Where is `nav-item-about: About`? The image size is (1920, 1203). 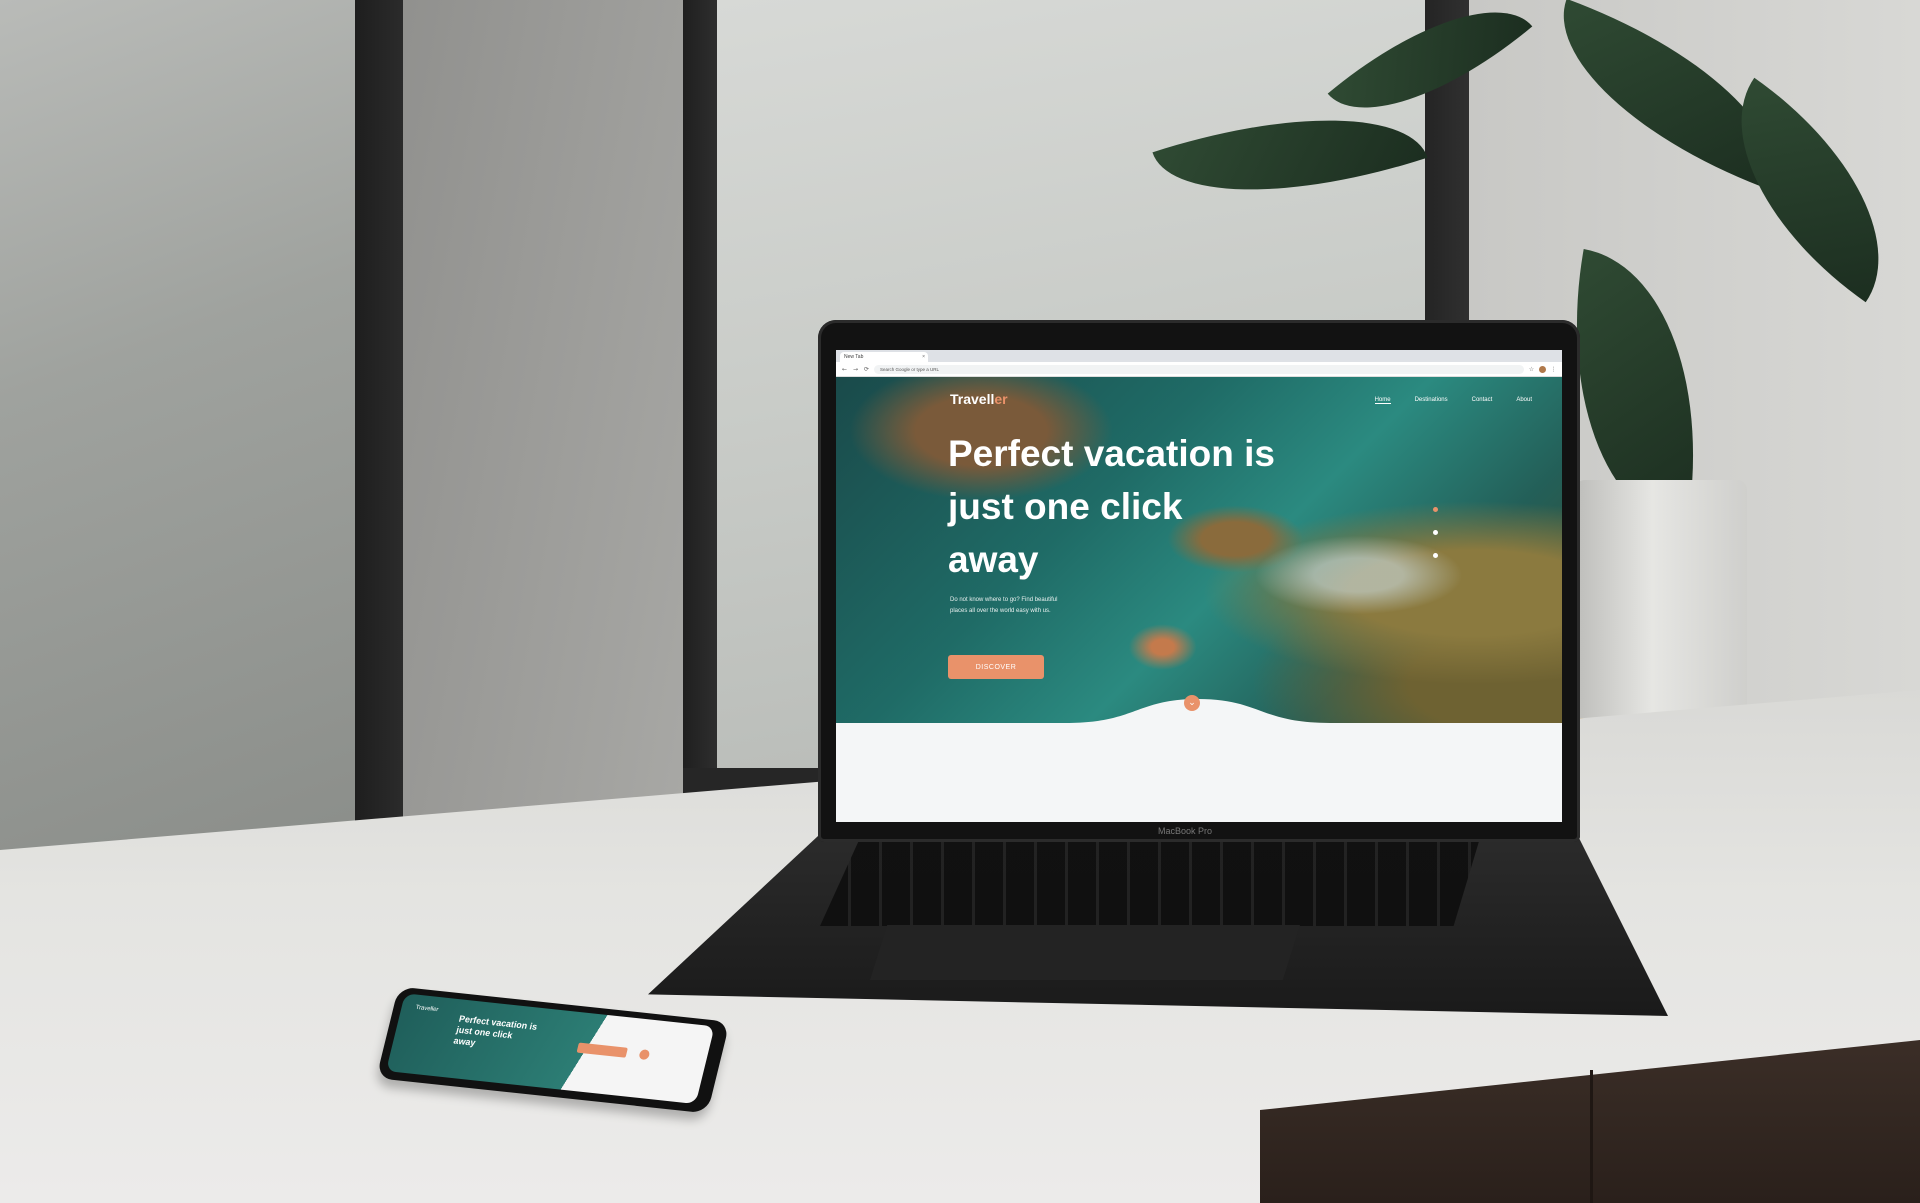
nav-item-about: About is located at coordinates (1524, 400).